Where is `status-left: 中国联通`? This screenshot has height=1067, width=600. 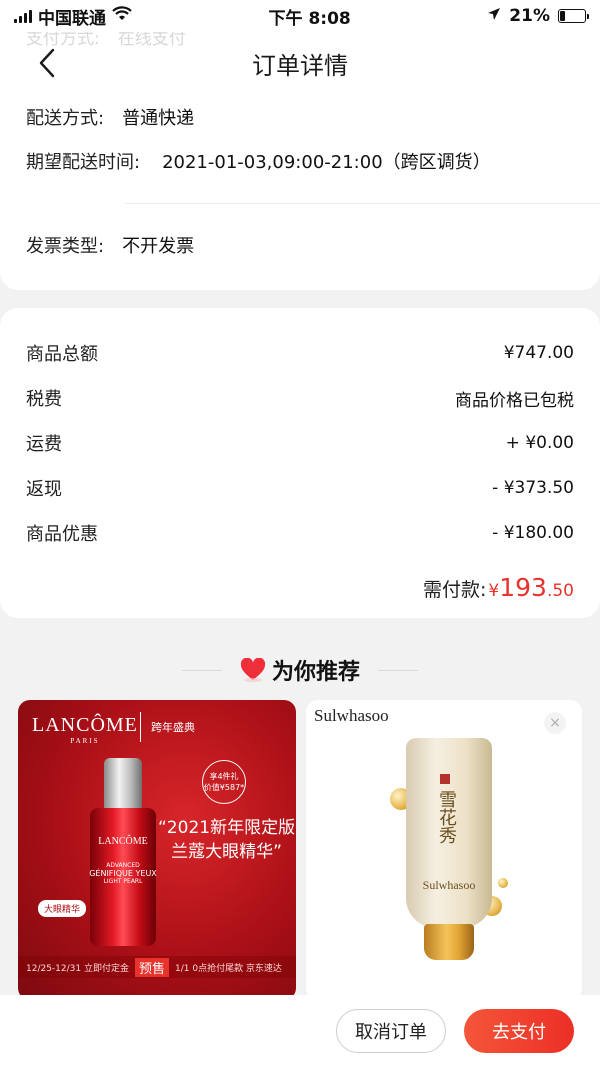
status-left: 中国联通 is located at coordinates (73, 16).